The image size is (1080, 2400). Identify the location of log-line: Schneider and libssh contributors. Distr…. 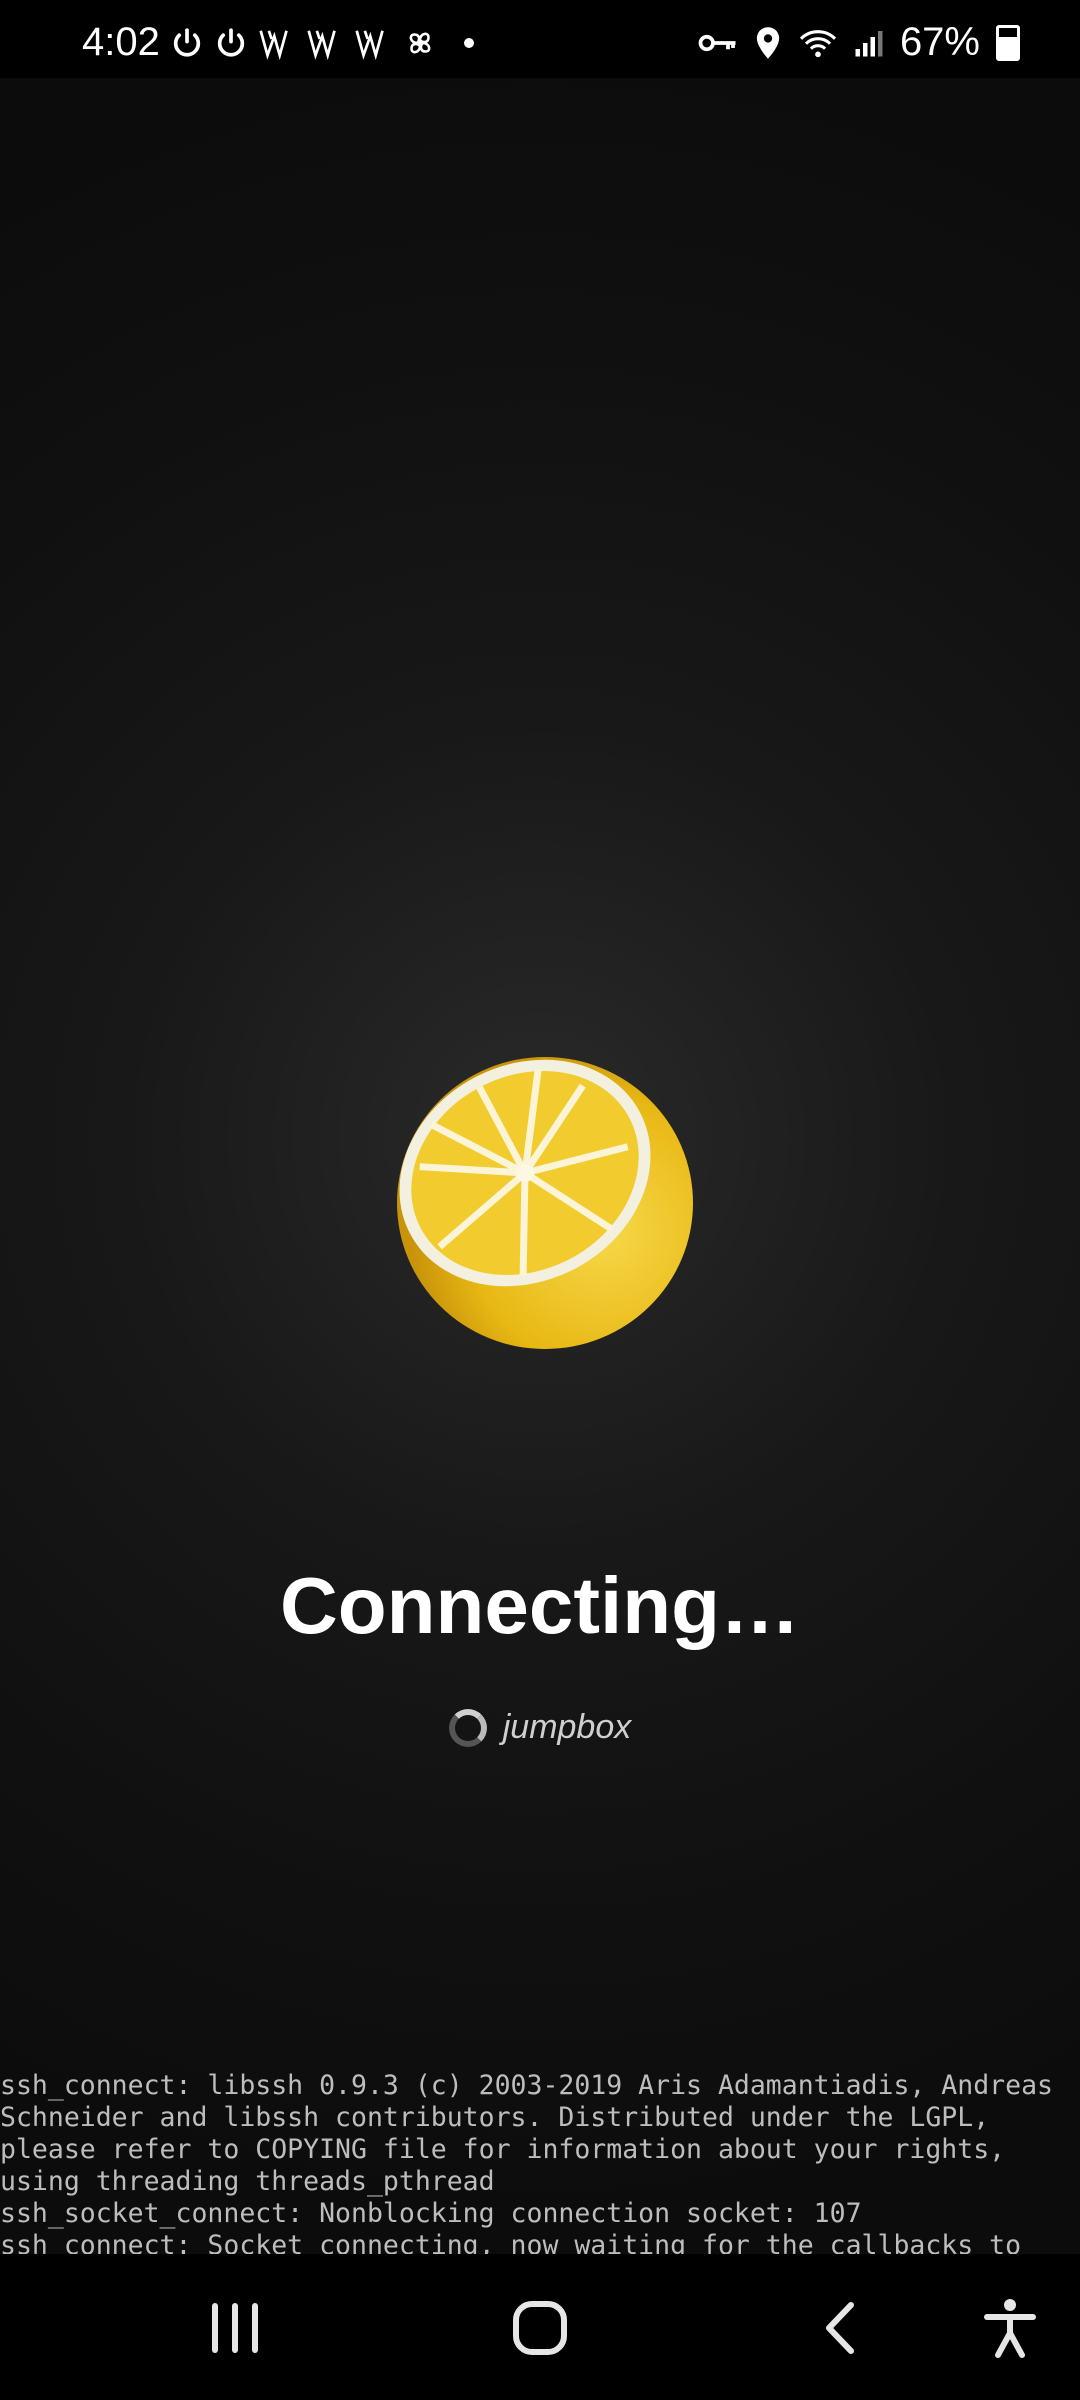
(495, 2117).